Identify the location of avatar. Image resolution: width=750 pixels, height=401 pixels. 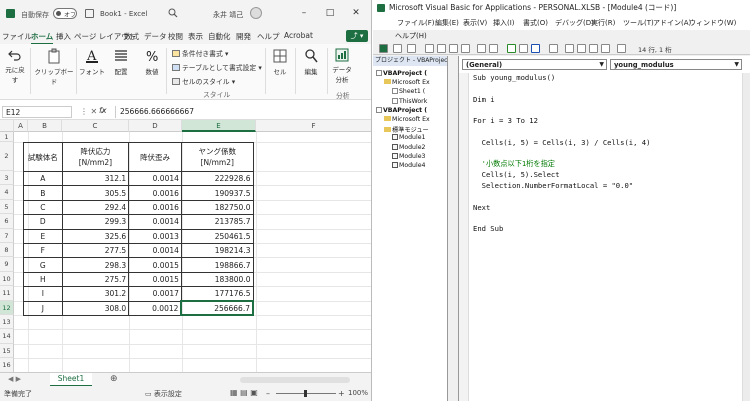
(256, 13).